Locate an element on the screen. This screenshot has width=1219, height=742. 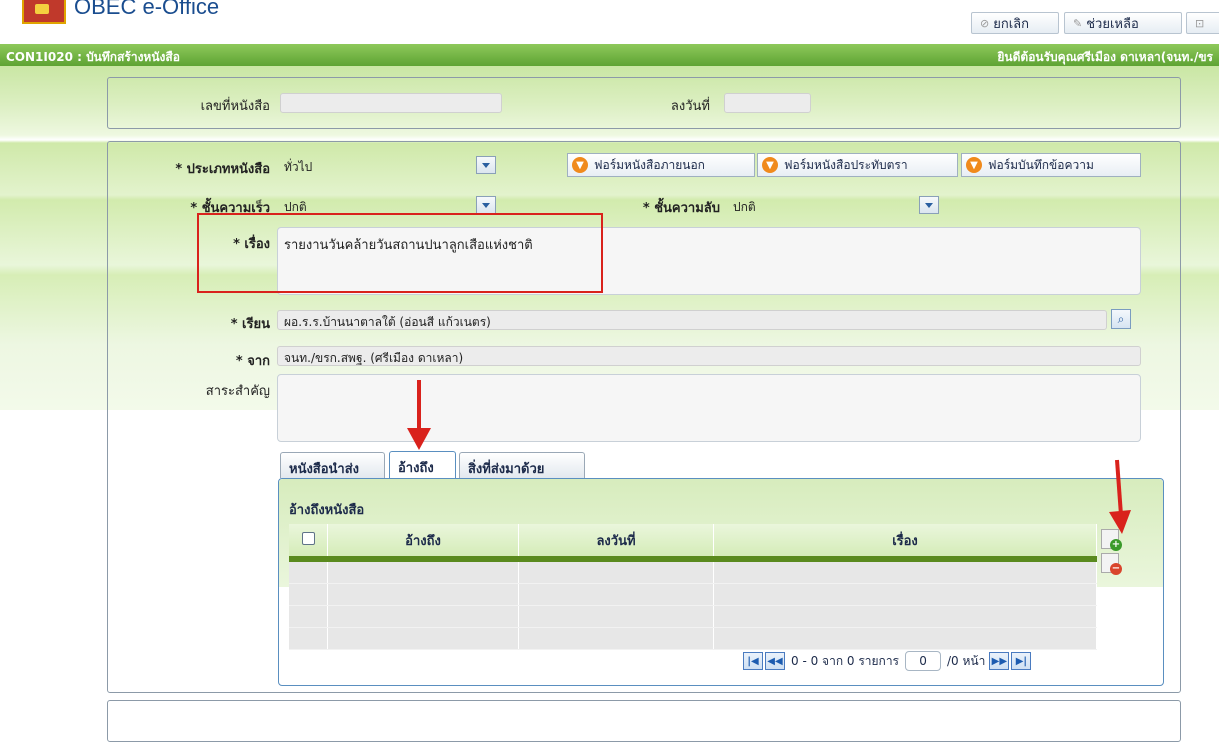
doc-type-label: * ประเภทหนังสือ is located at coordinates (222, 169).